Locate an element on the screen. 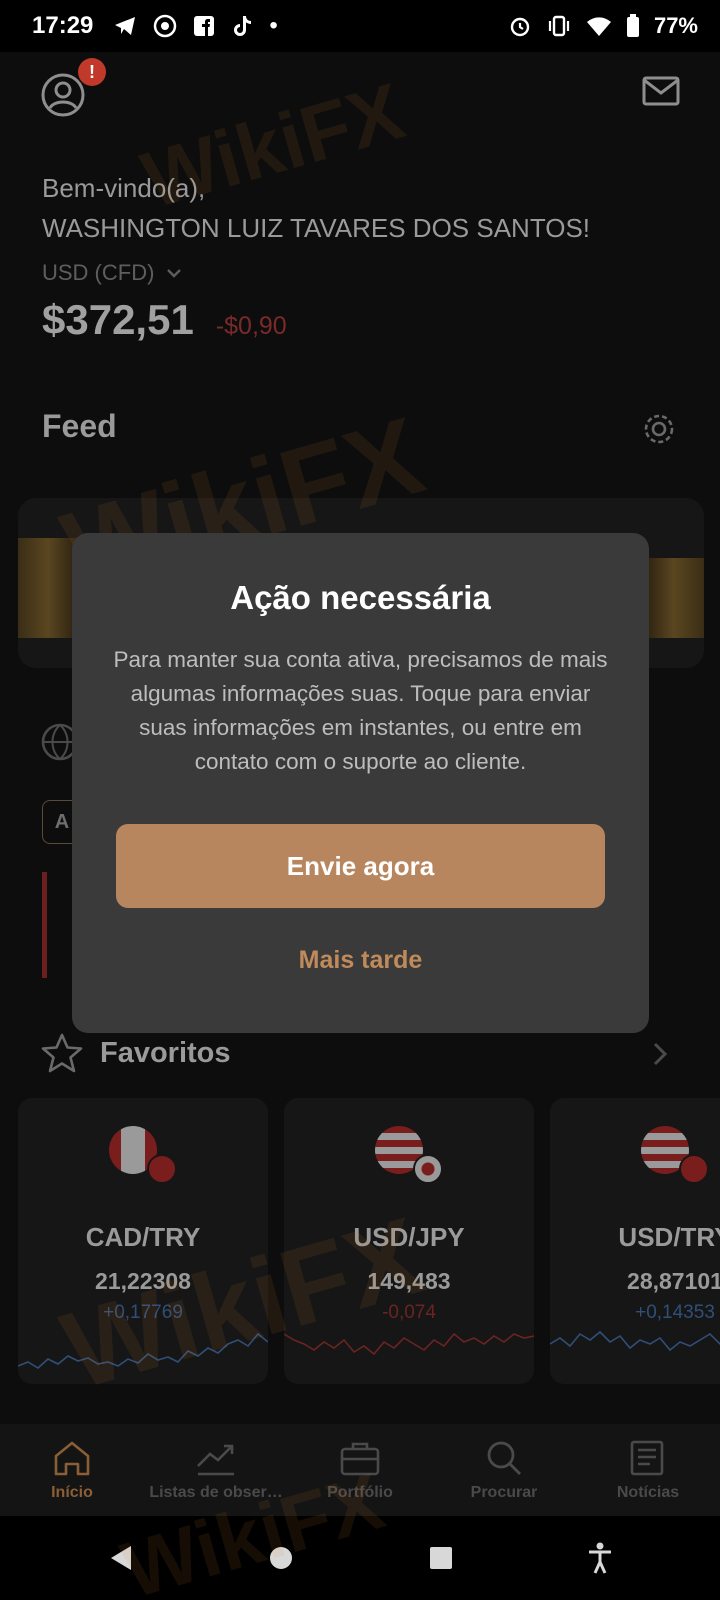 The height and width of the screenshot is (1600, 720). chart-trend-icon is located at coordinates (215, 1460).